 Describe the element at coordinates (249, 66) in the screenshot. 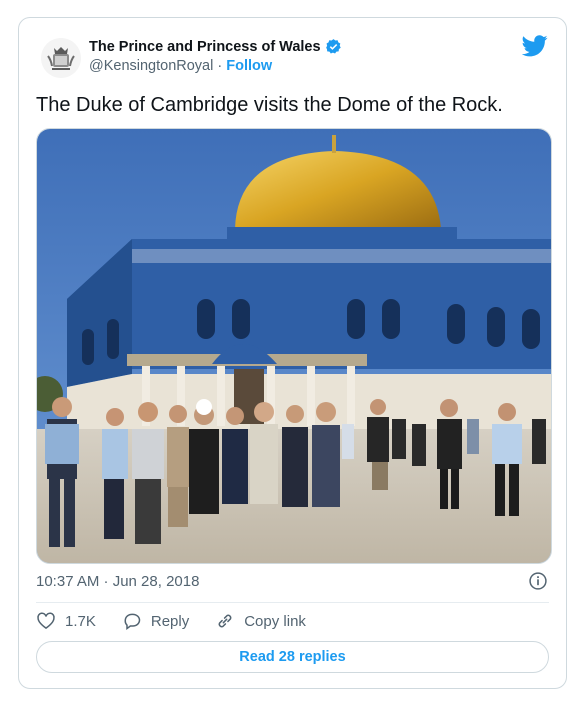

I see `follow-button: Follow` at that location.